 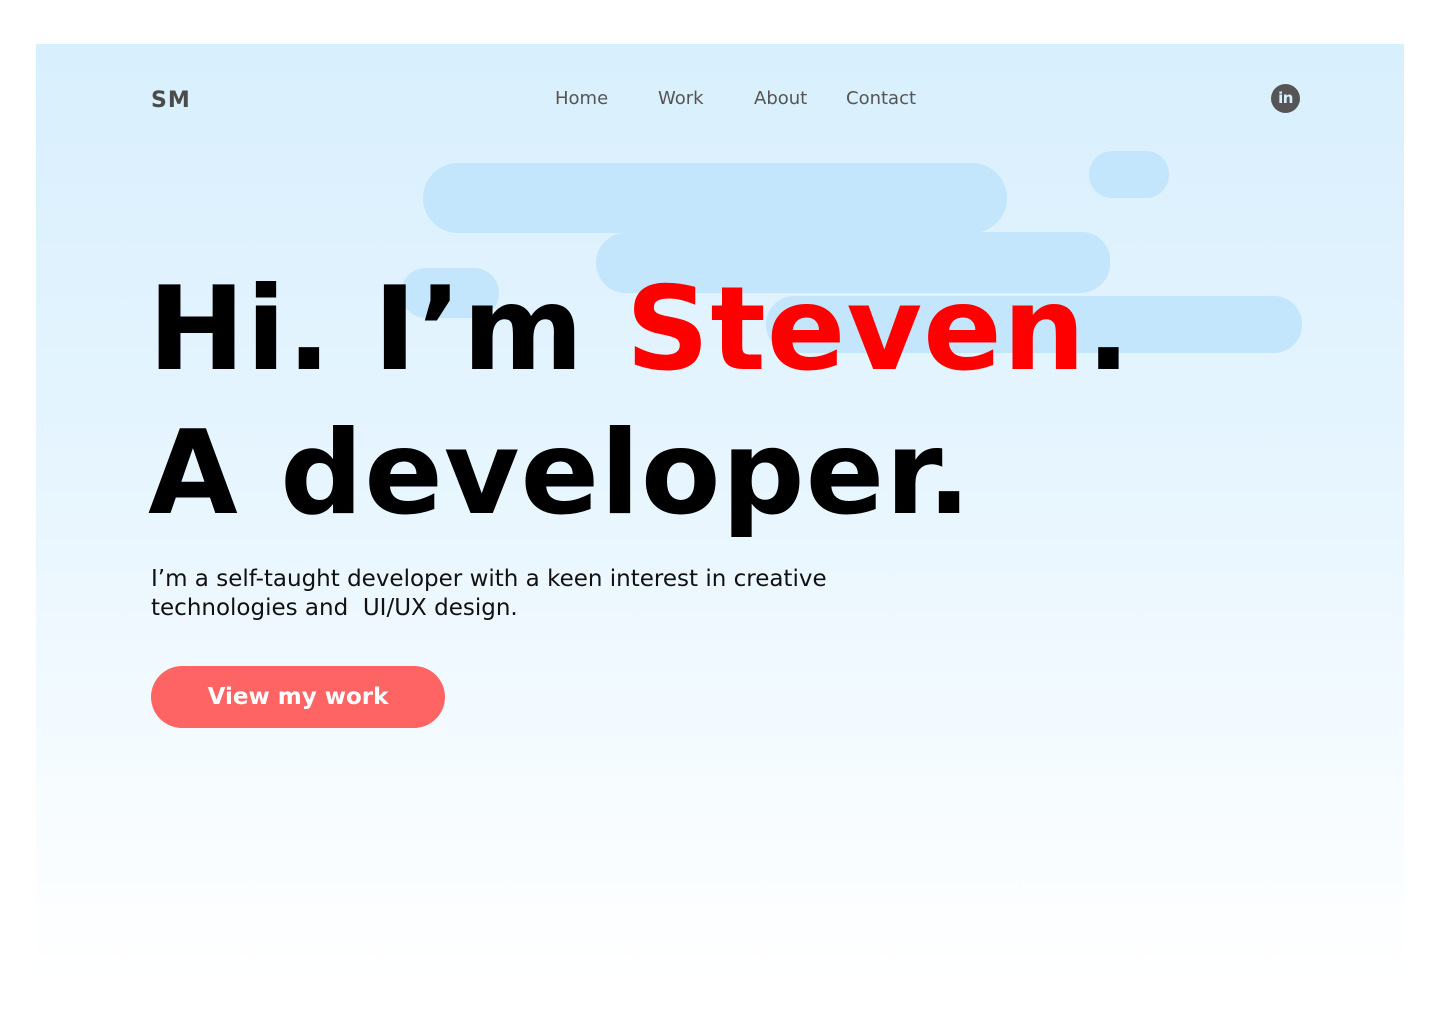 I want to click on hero-heading-line-1: Hi. I’m Steven., so click(x=639, y=330).